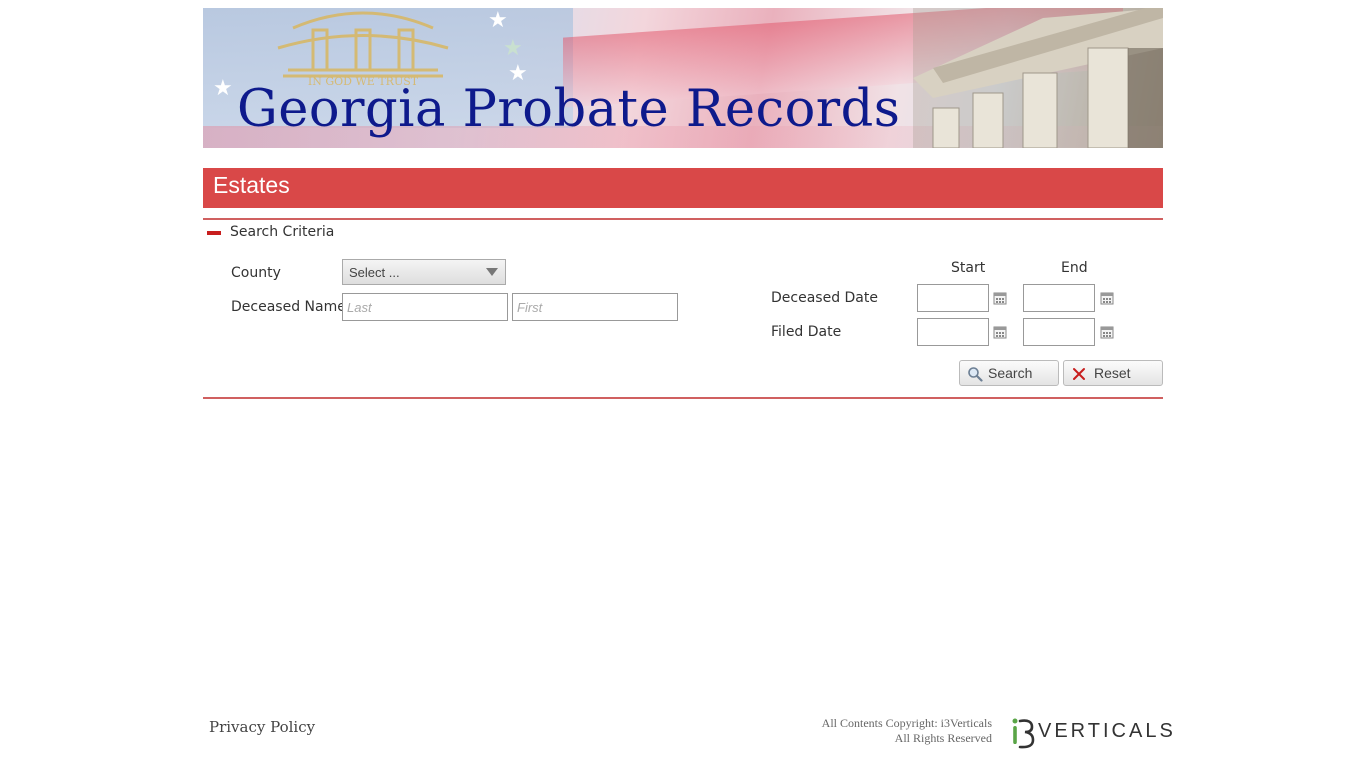 Image resolution: width=1366 pixels, height=768 pixels. What do you see at coordinates (262, 727) in the screenshot?
I see `privacy-policy-link: Privacy Policy` at bounding box center [262, 727].